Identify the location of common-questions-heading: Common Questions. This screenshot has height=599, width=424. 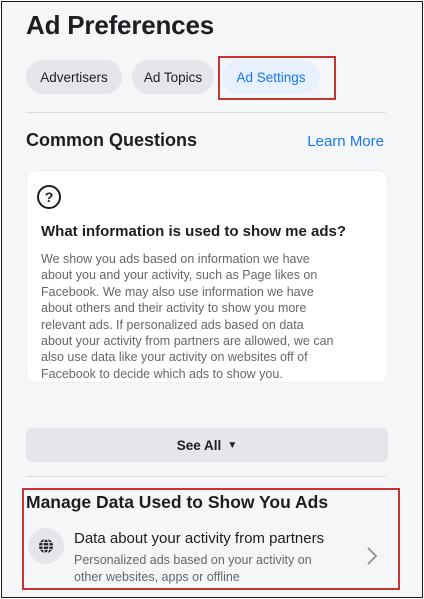
(112, 140).